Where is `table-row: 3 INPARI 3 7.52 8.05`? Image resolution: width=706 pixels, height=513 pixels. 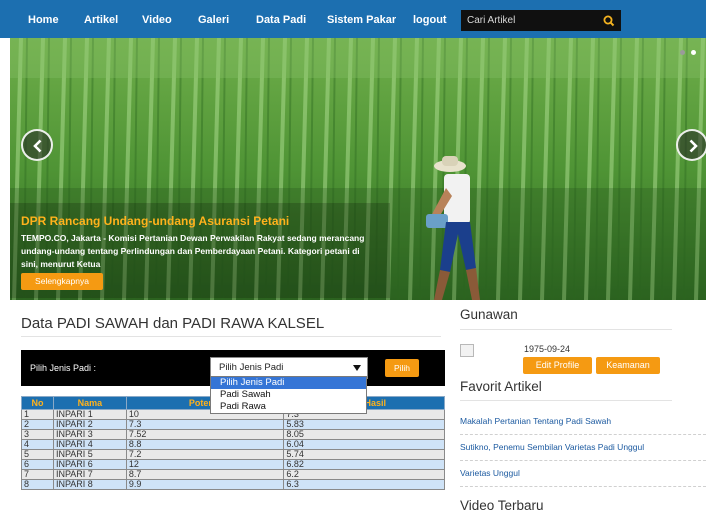 table-row: 3 INPARI 3 7.52 8.05 is located at coordinates (233, 434).